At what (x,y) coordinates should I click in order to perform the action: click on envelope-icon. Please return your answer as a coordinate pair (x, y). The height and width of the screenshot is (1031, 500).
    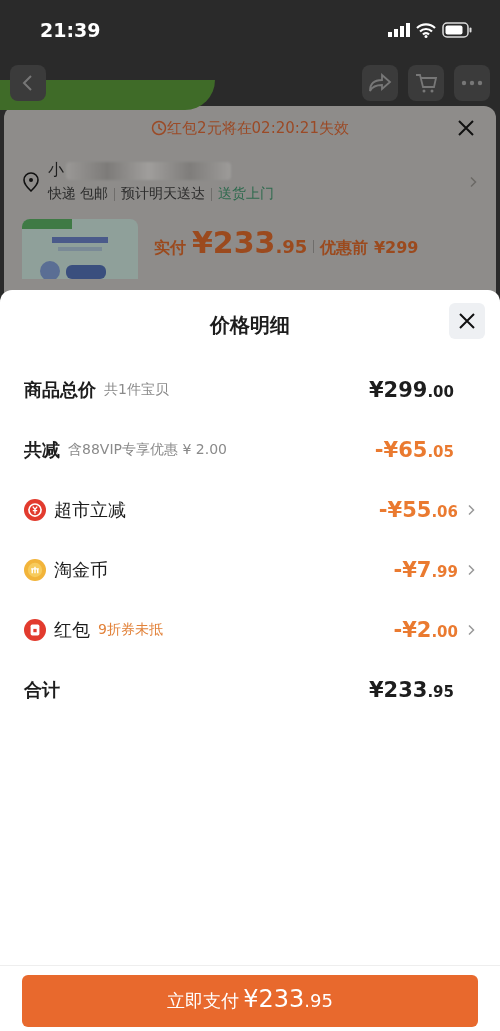
    Looking at the image, I should click on (35, 630).